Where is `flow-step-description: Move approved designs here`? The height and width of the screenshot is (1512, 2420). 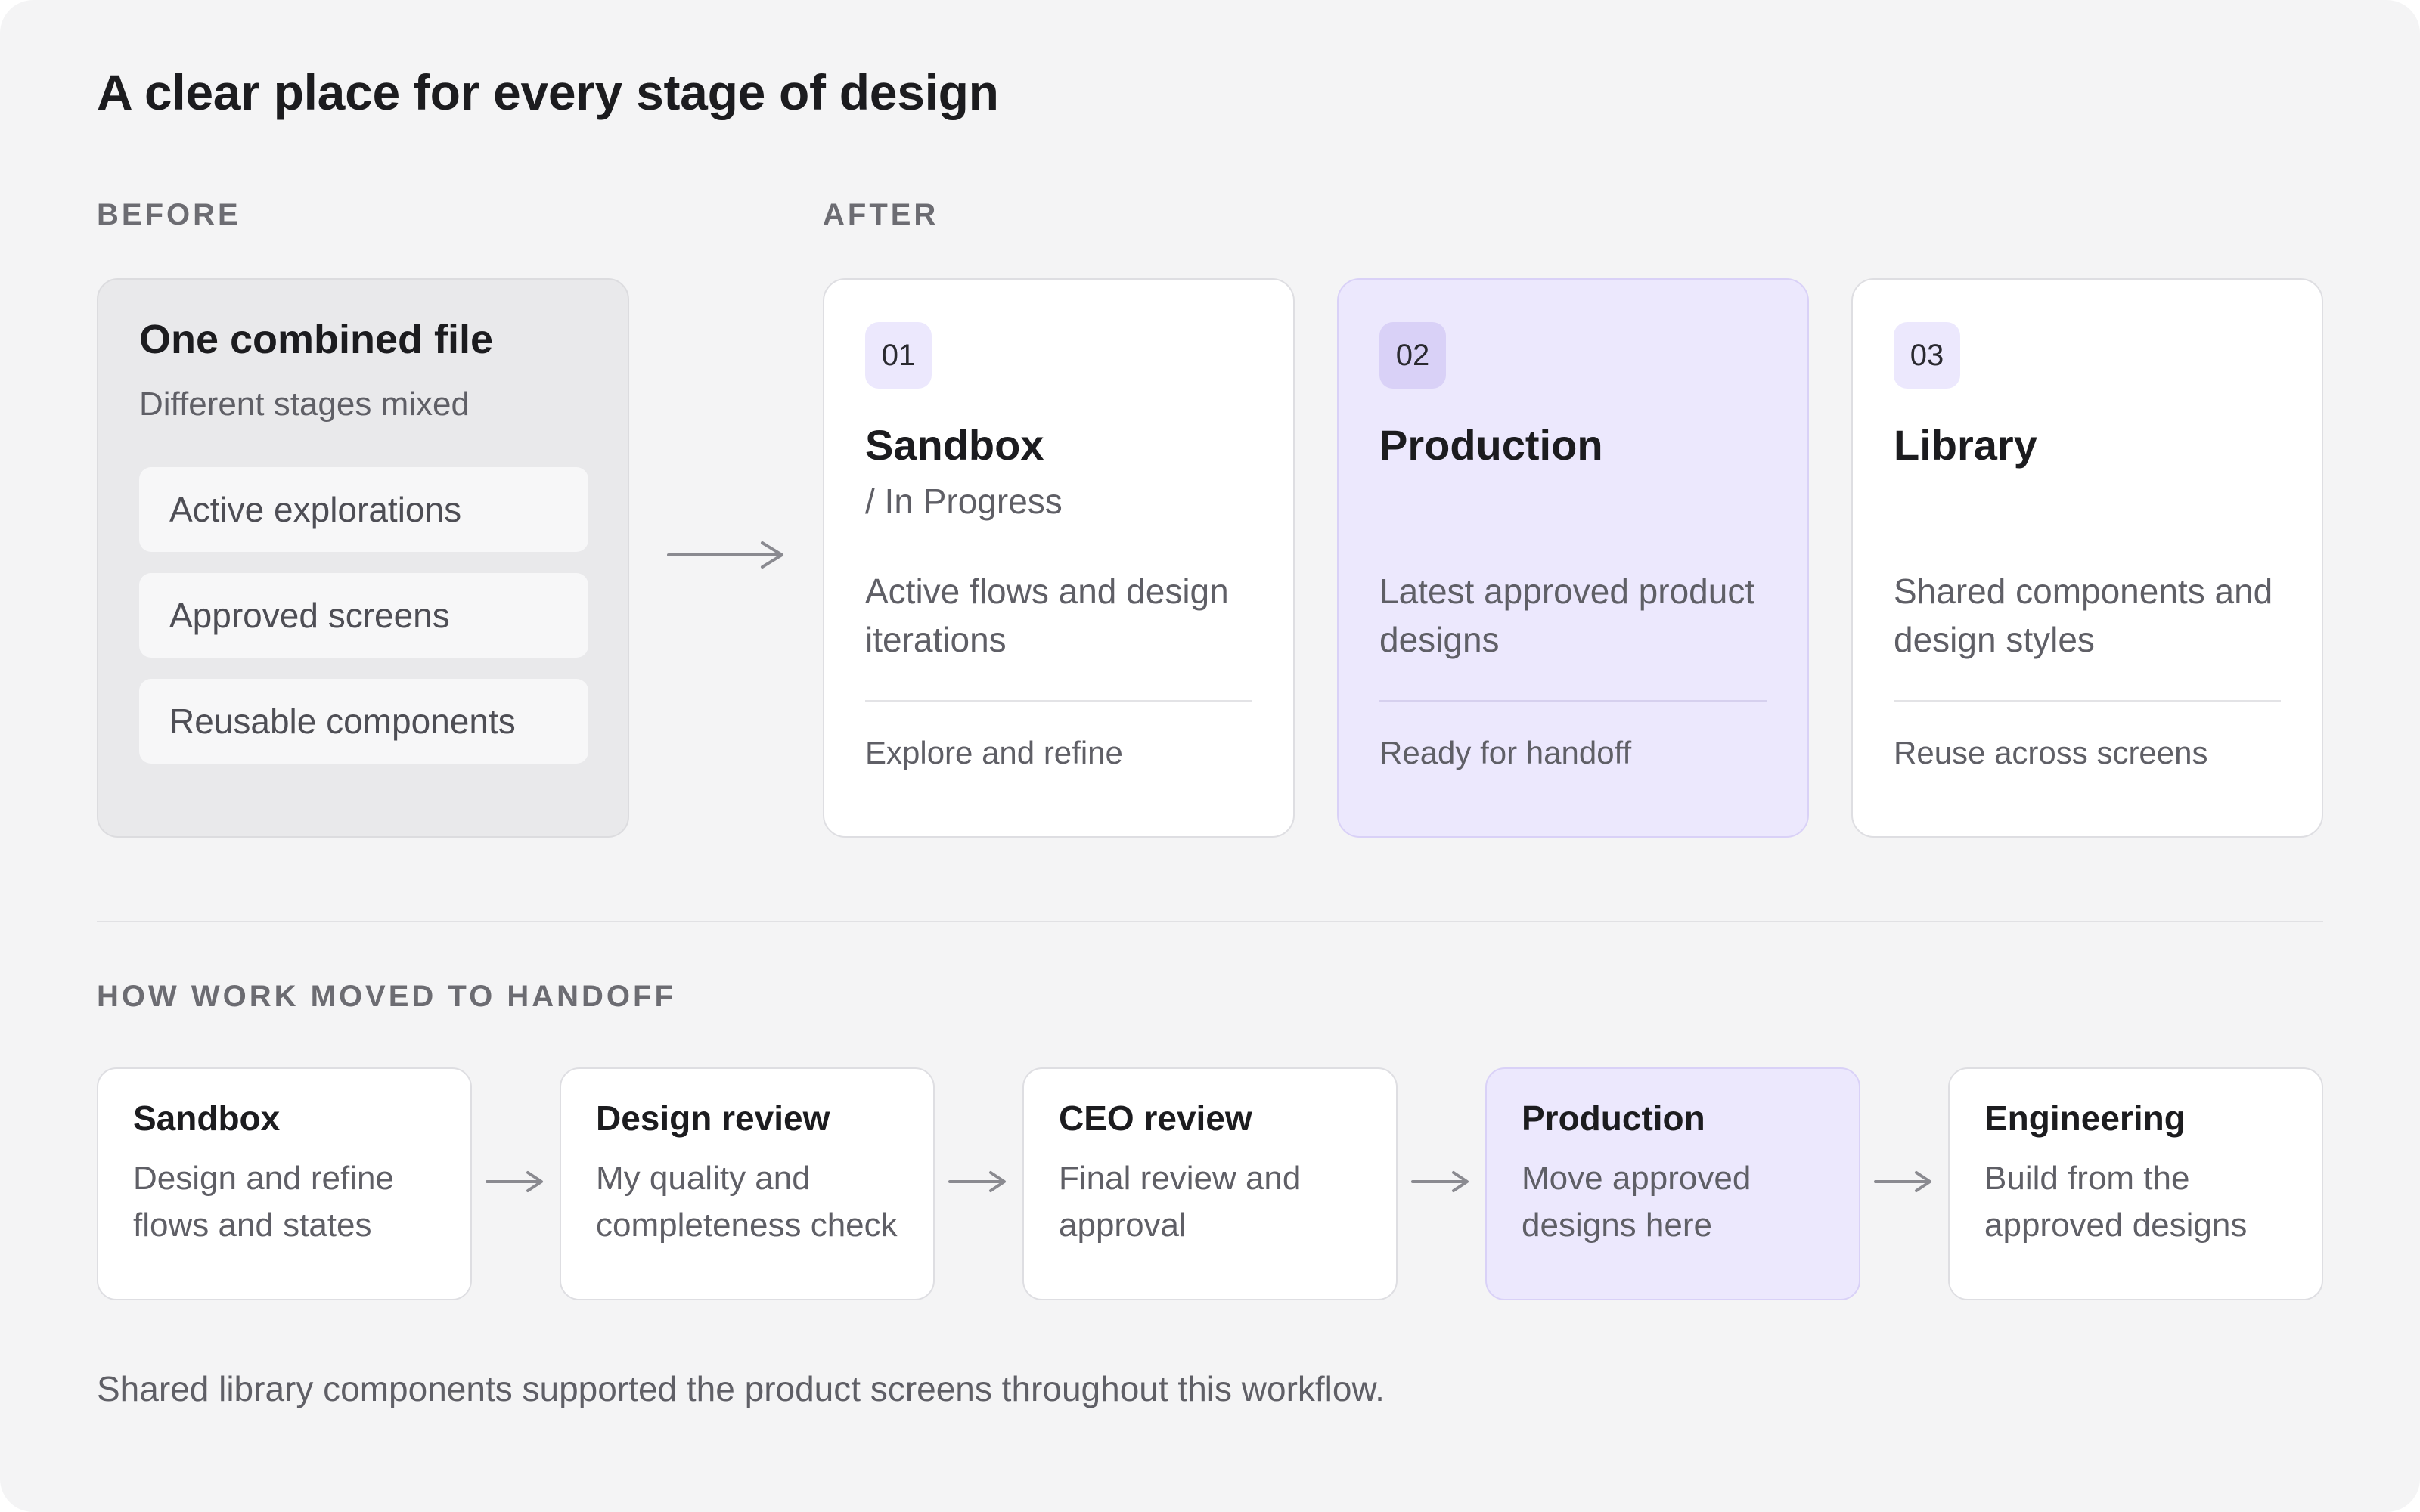 flow-step-description: Move approved designs here is located at coordinates (1637, 1202).